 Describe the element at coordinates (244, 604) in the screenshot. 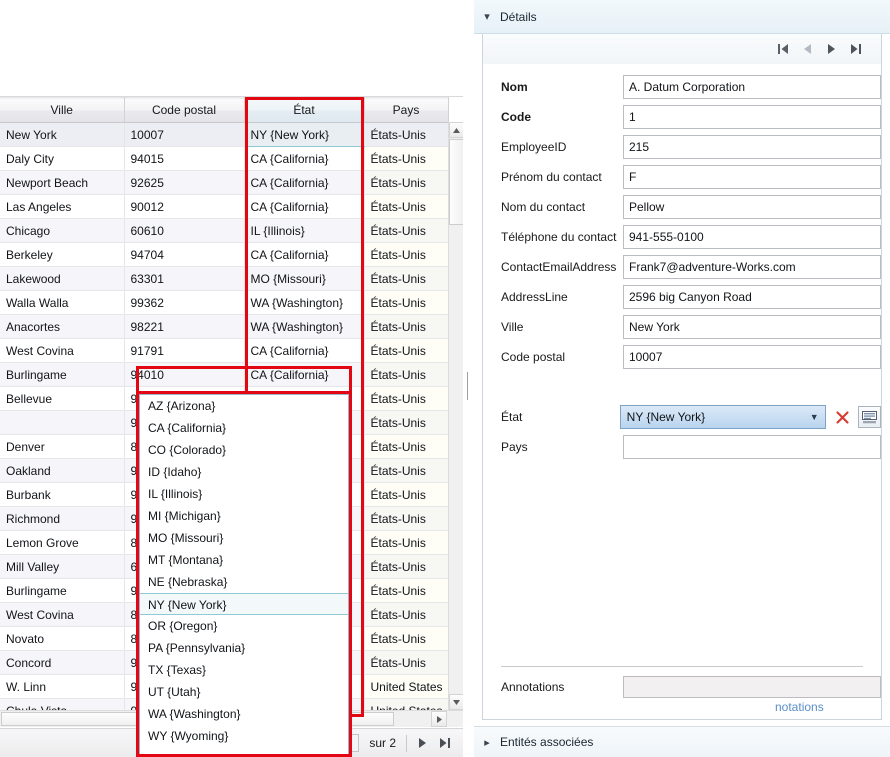

I see `dropdown-option: NY {New York}` at that location.